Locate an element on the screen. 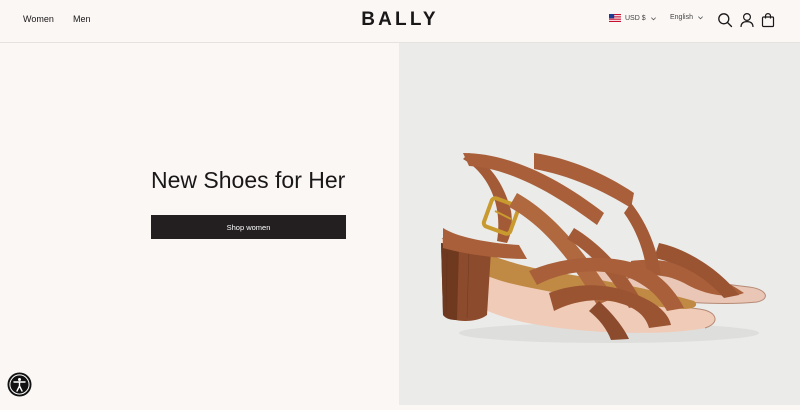  user-icon is located at coordinates (747, 20).